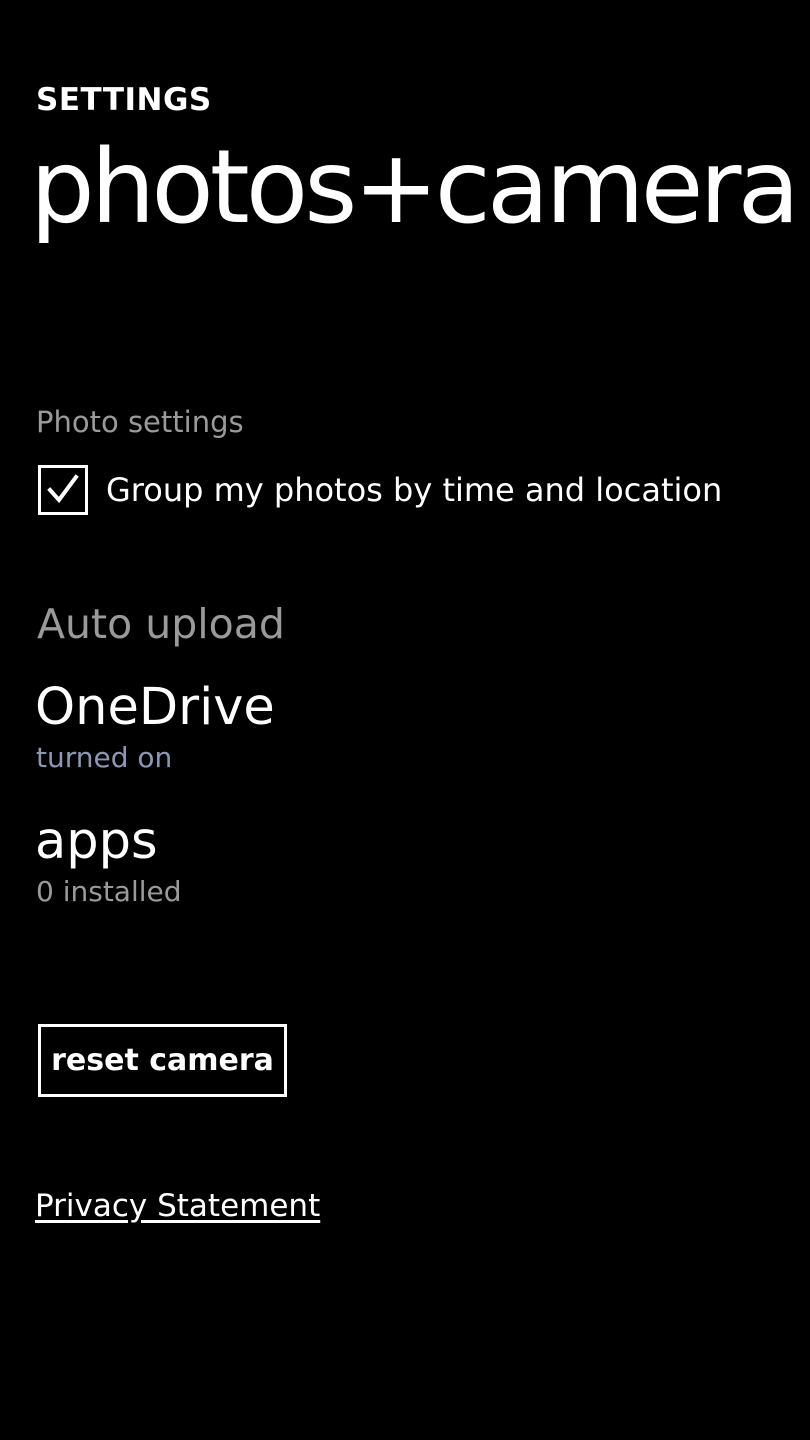 Image resolution: width=810 pixels, height=1440 pixels. I want to click on onedrive-title: OneDrive, so click(155, 707).